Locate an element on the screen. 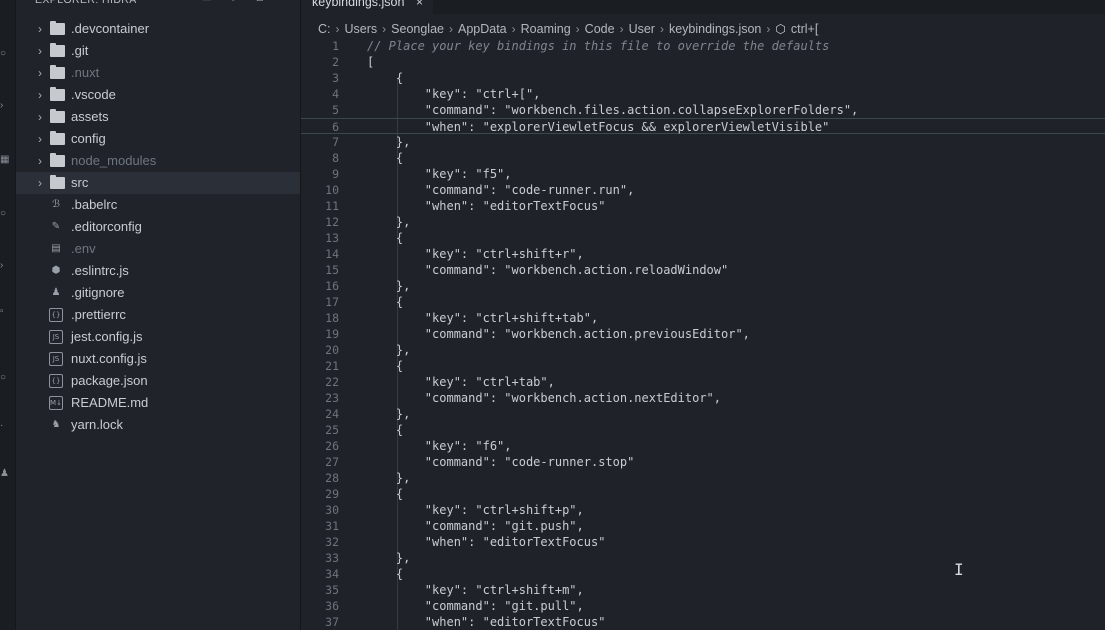  code-line: 28 }, is located at coordinates (703, 478).